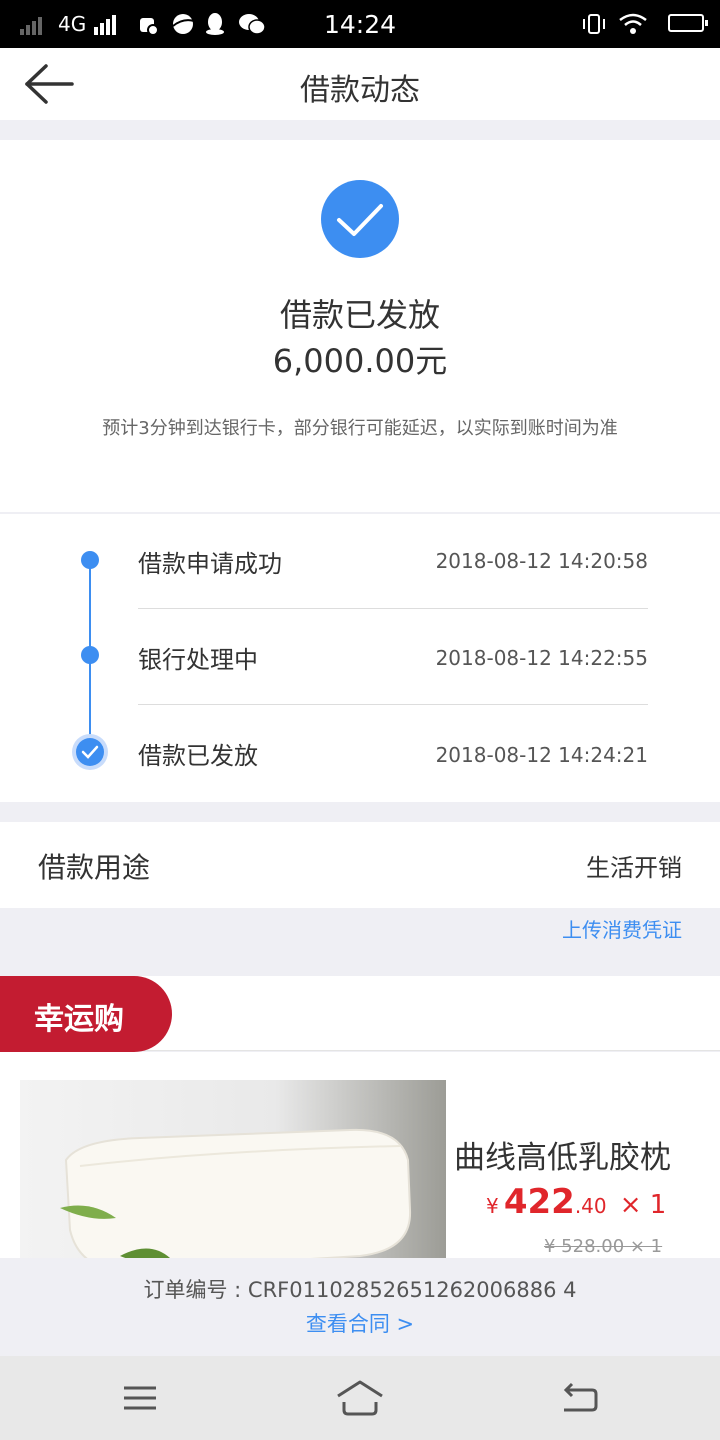  I want to click on arrival-note: 预计3分钟到达银行卡，部分银行可能延迟，以实际到账时间为准, so click(360, 428).